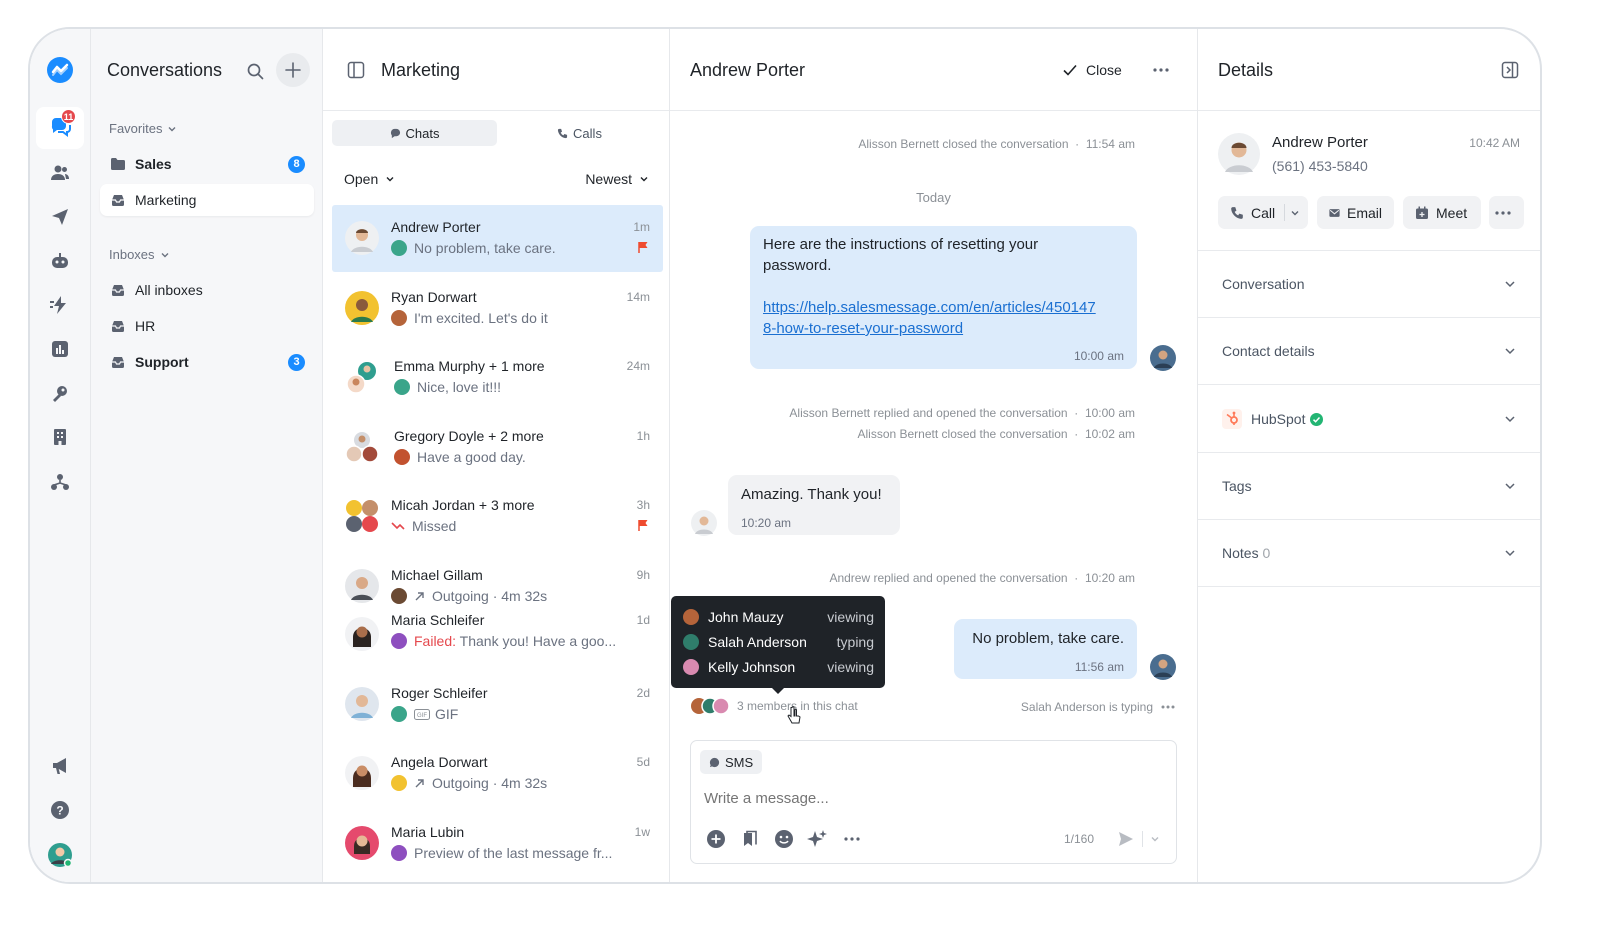  Describe the element at coordinates (1092, 70) in the screenshot. I see `close-conversation-button: Close` at that location.